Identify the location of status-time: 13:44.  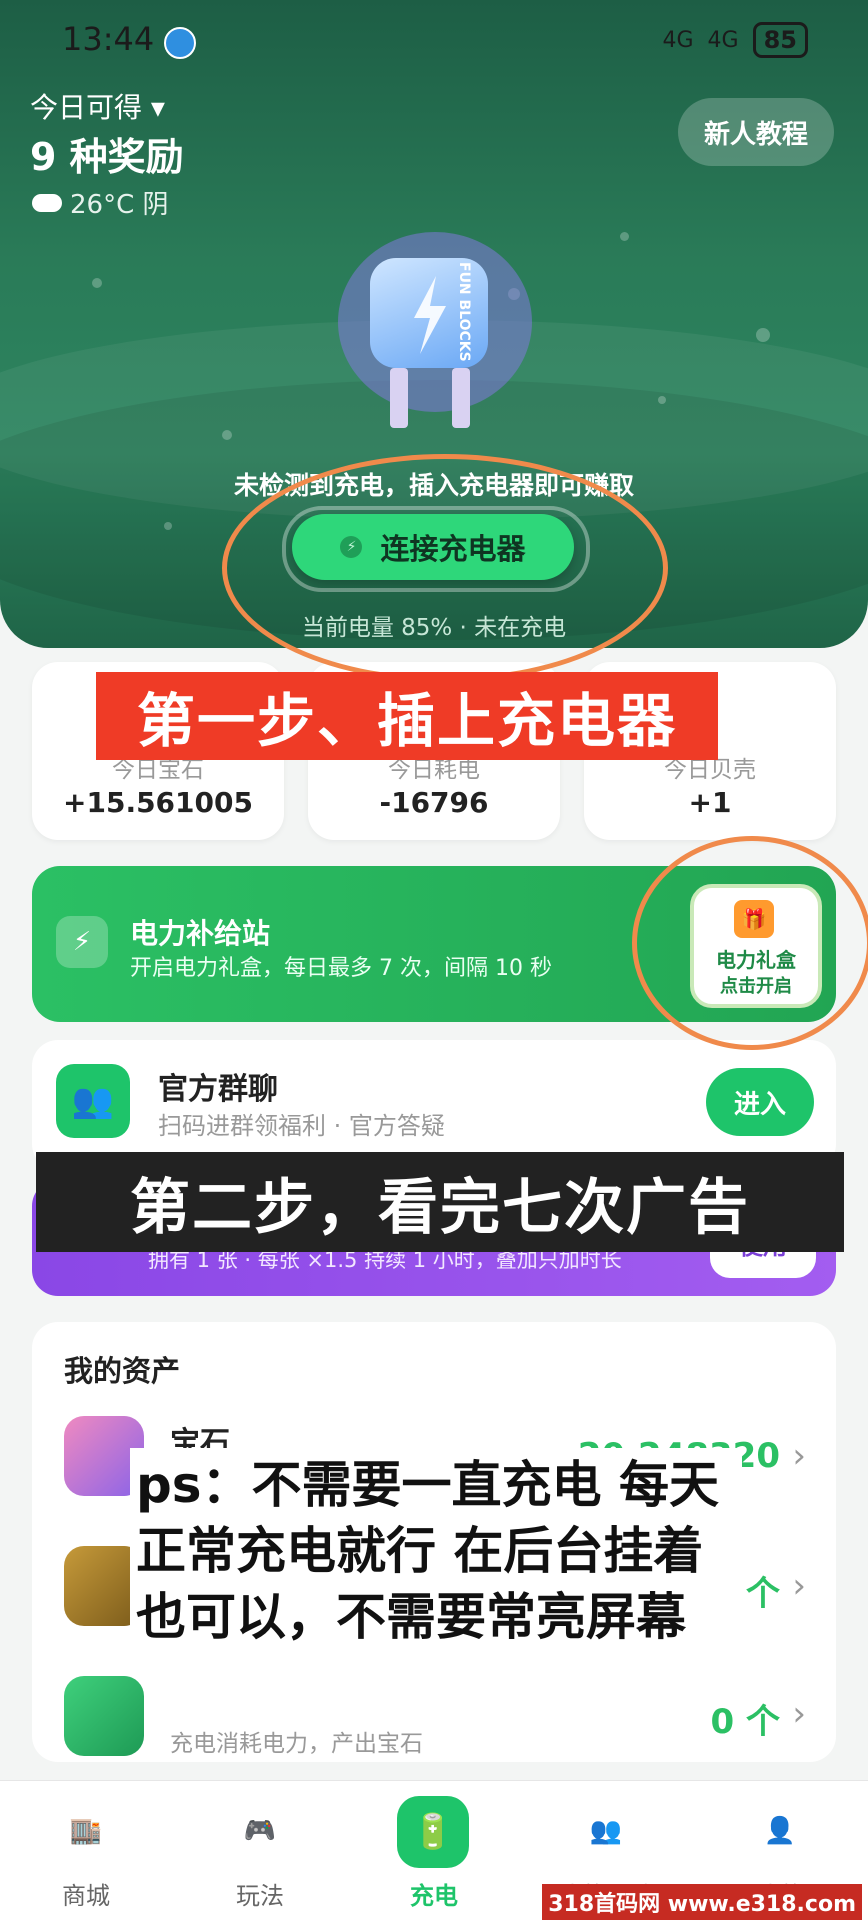
(108, 39).